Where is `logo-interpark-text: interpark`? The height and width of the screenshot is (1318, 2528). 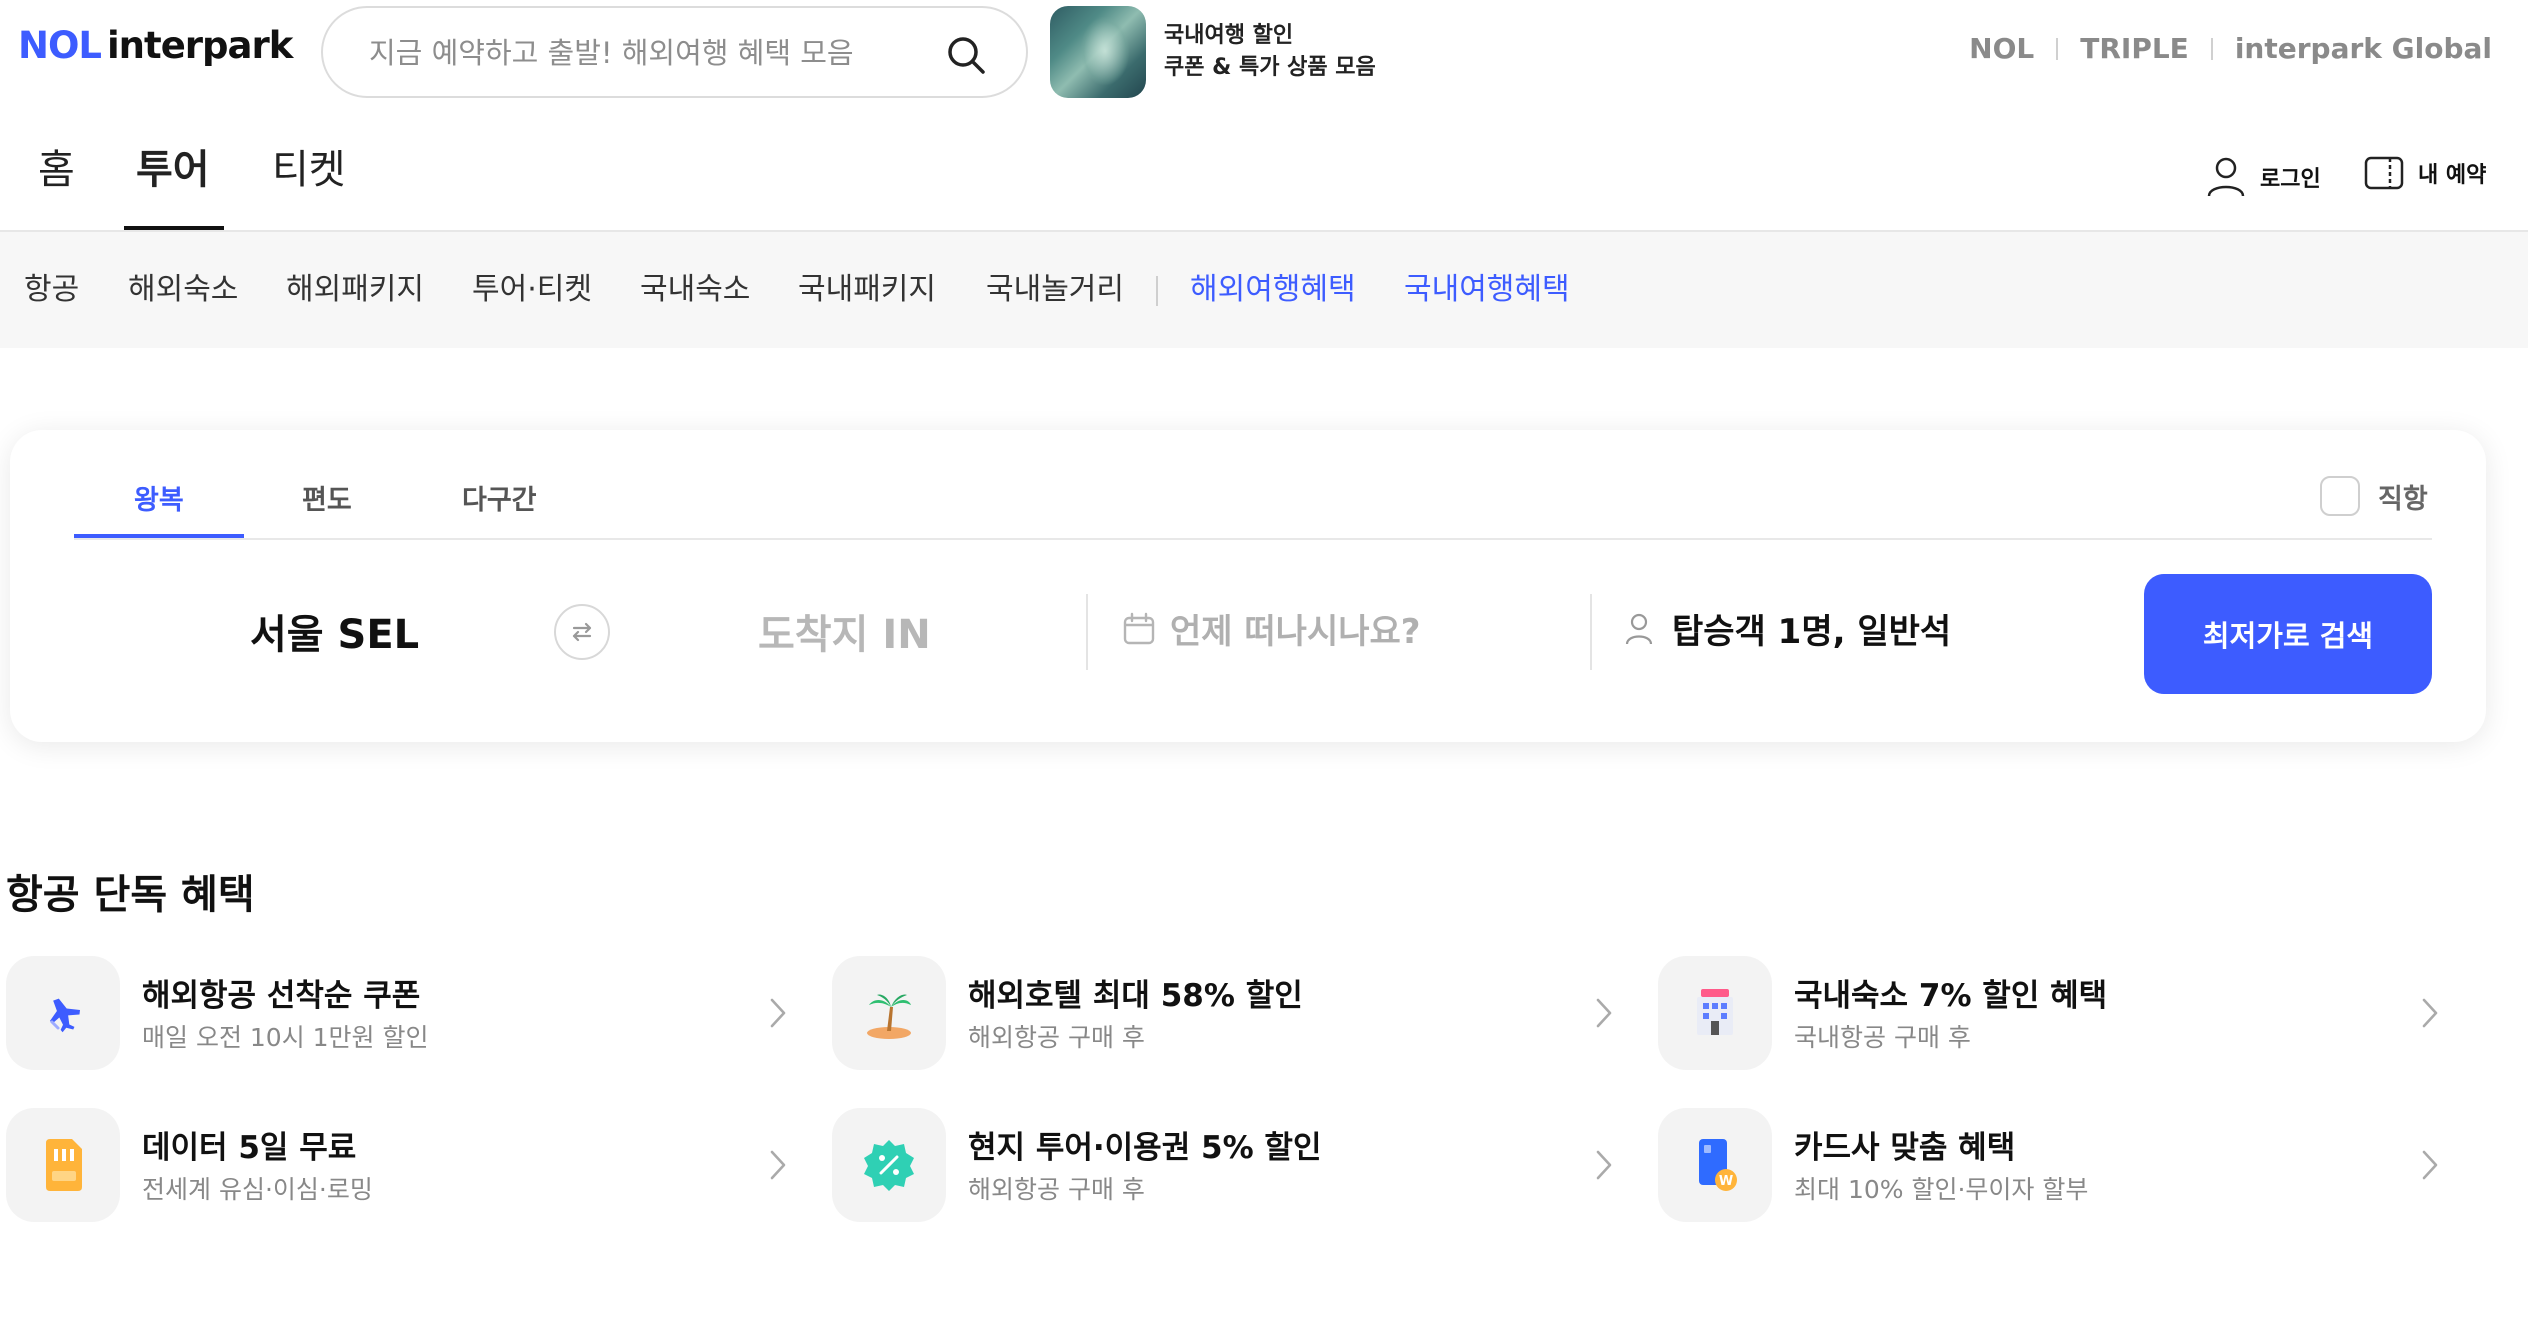 logo-interpark-text: interpark is located at coordinates (200, 45).